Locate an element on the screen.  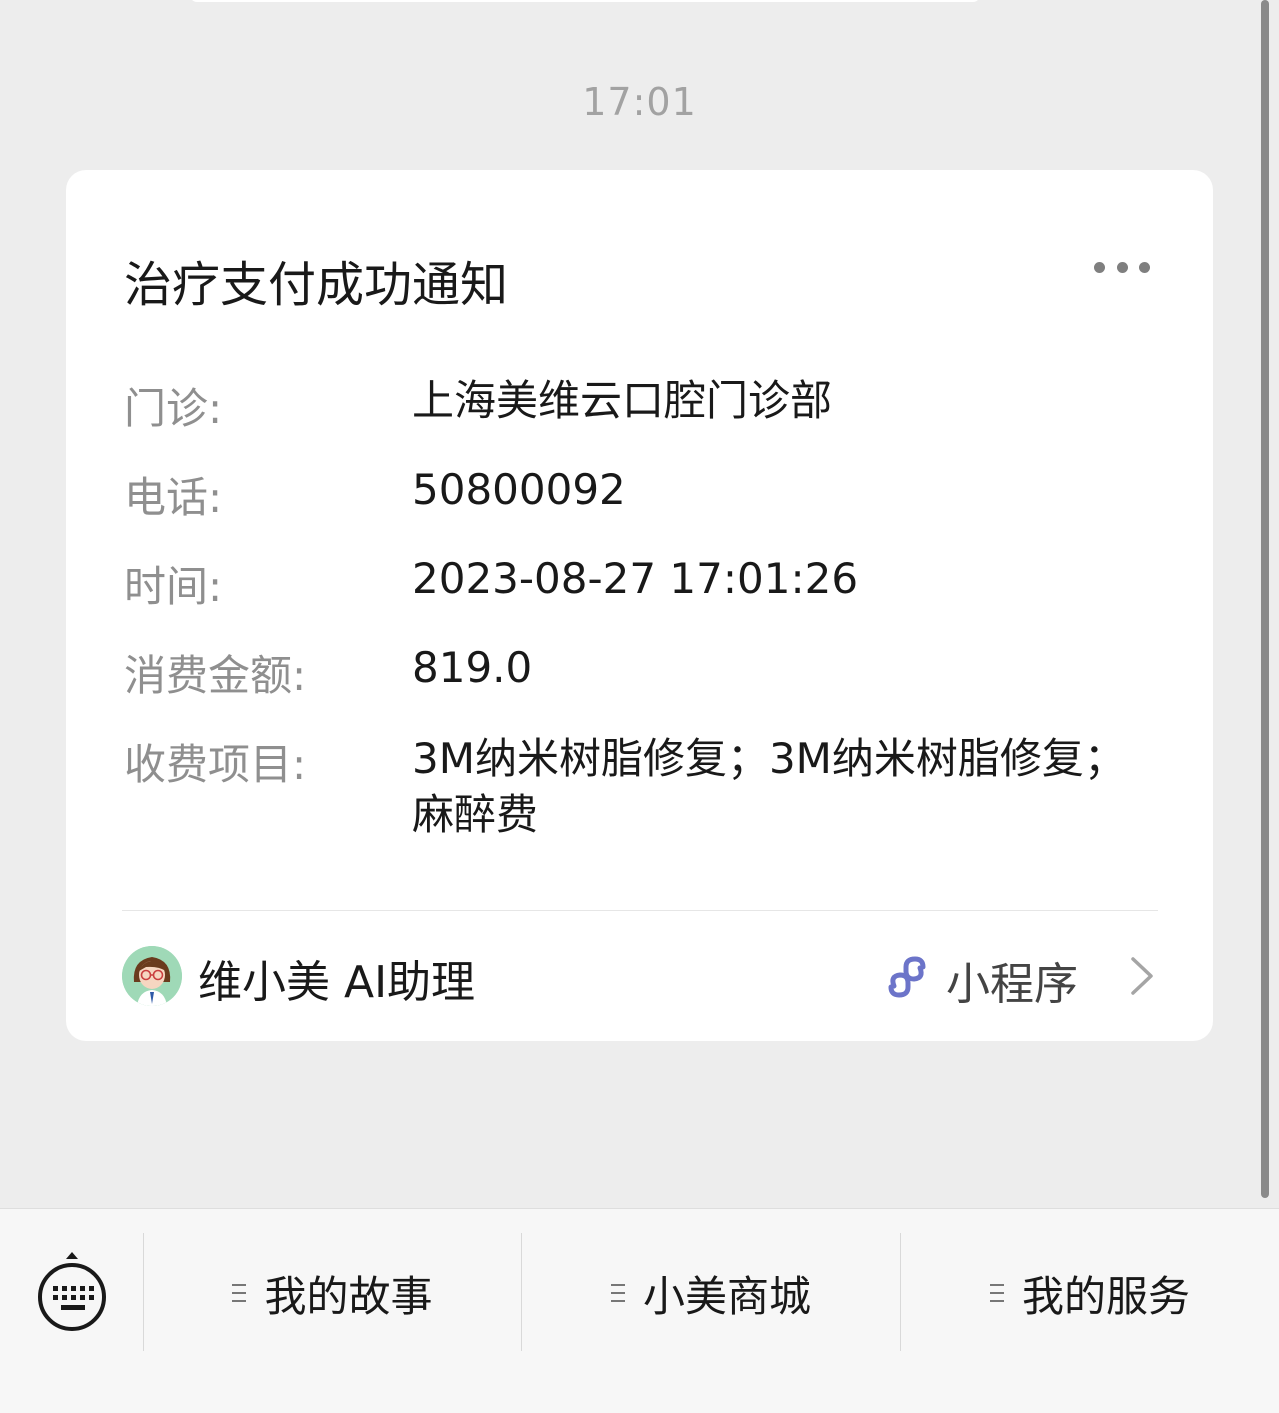
card-title: 治疗支付成功通知 is located at coordinates (316, 285).